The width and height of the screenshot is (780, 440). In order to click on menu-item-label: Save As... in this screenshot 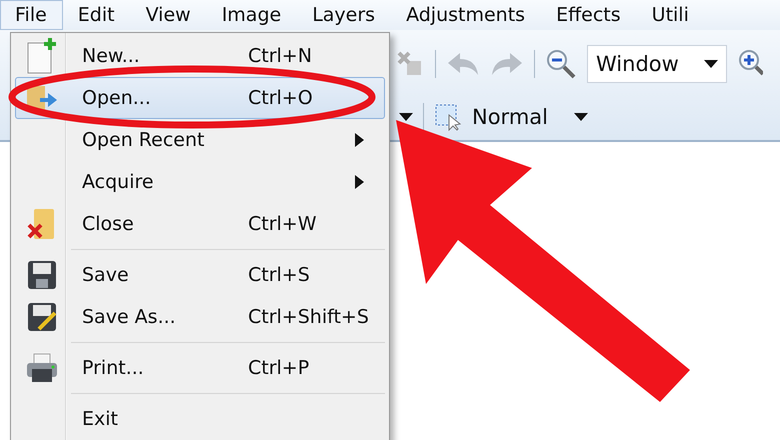, I will do `click(129, 317)`.